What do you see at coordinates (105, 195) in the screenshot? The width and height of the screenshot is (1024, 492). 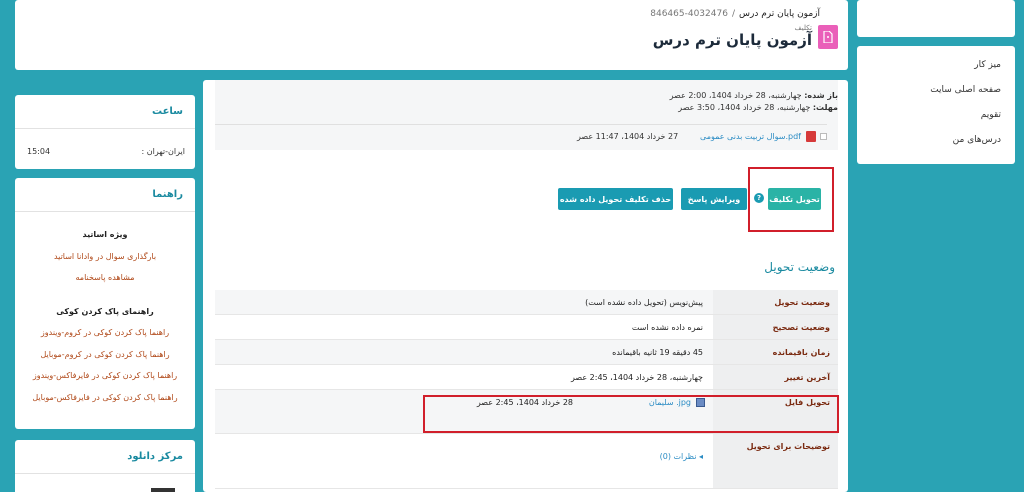 I see `guide-title: راهنما` at bounding box center [105, 195].